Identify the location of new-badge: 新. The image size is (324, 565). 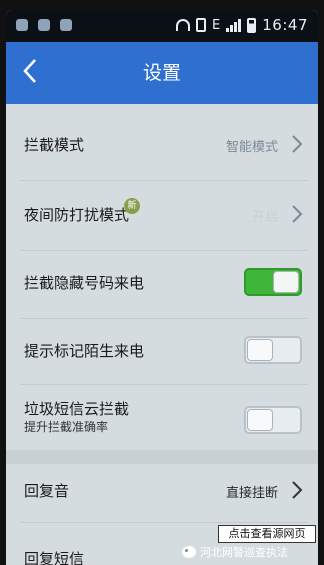
(132, 206).